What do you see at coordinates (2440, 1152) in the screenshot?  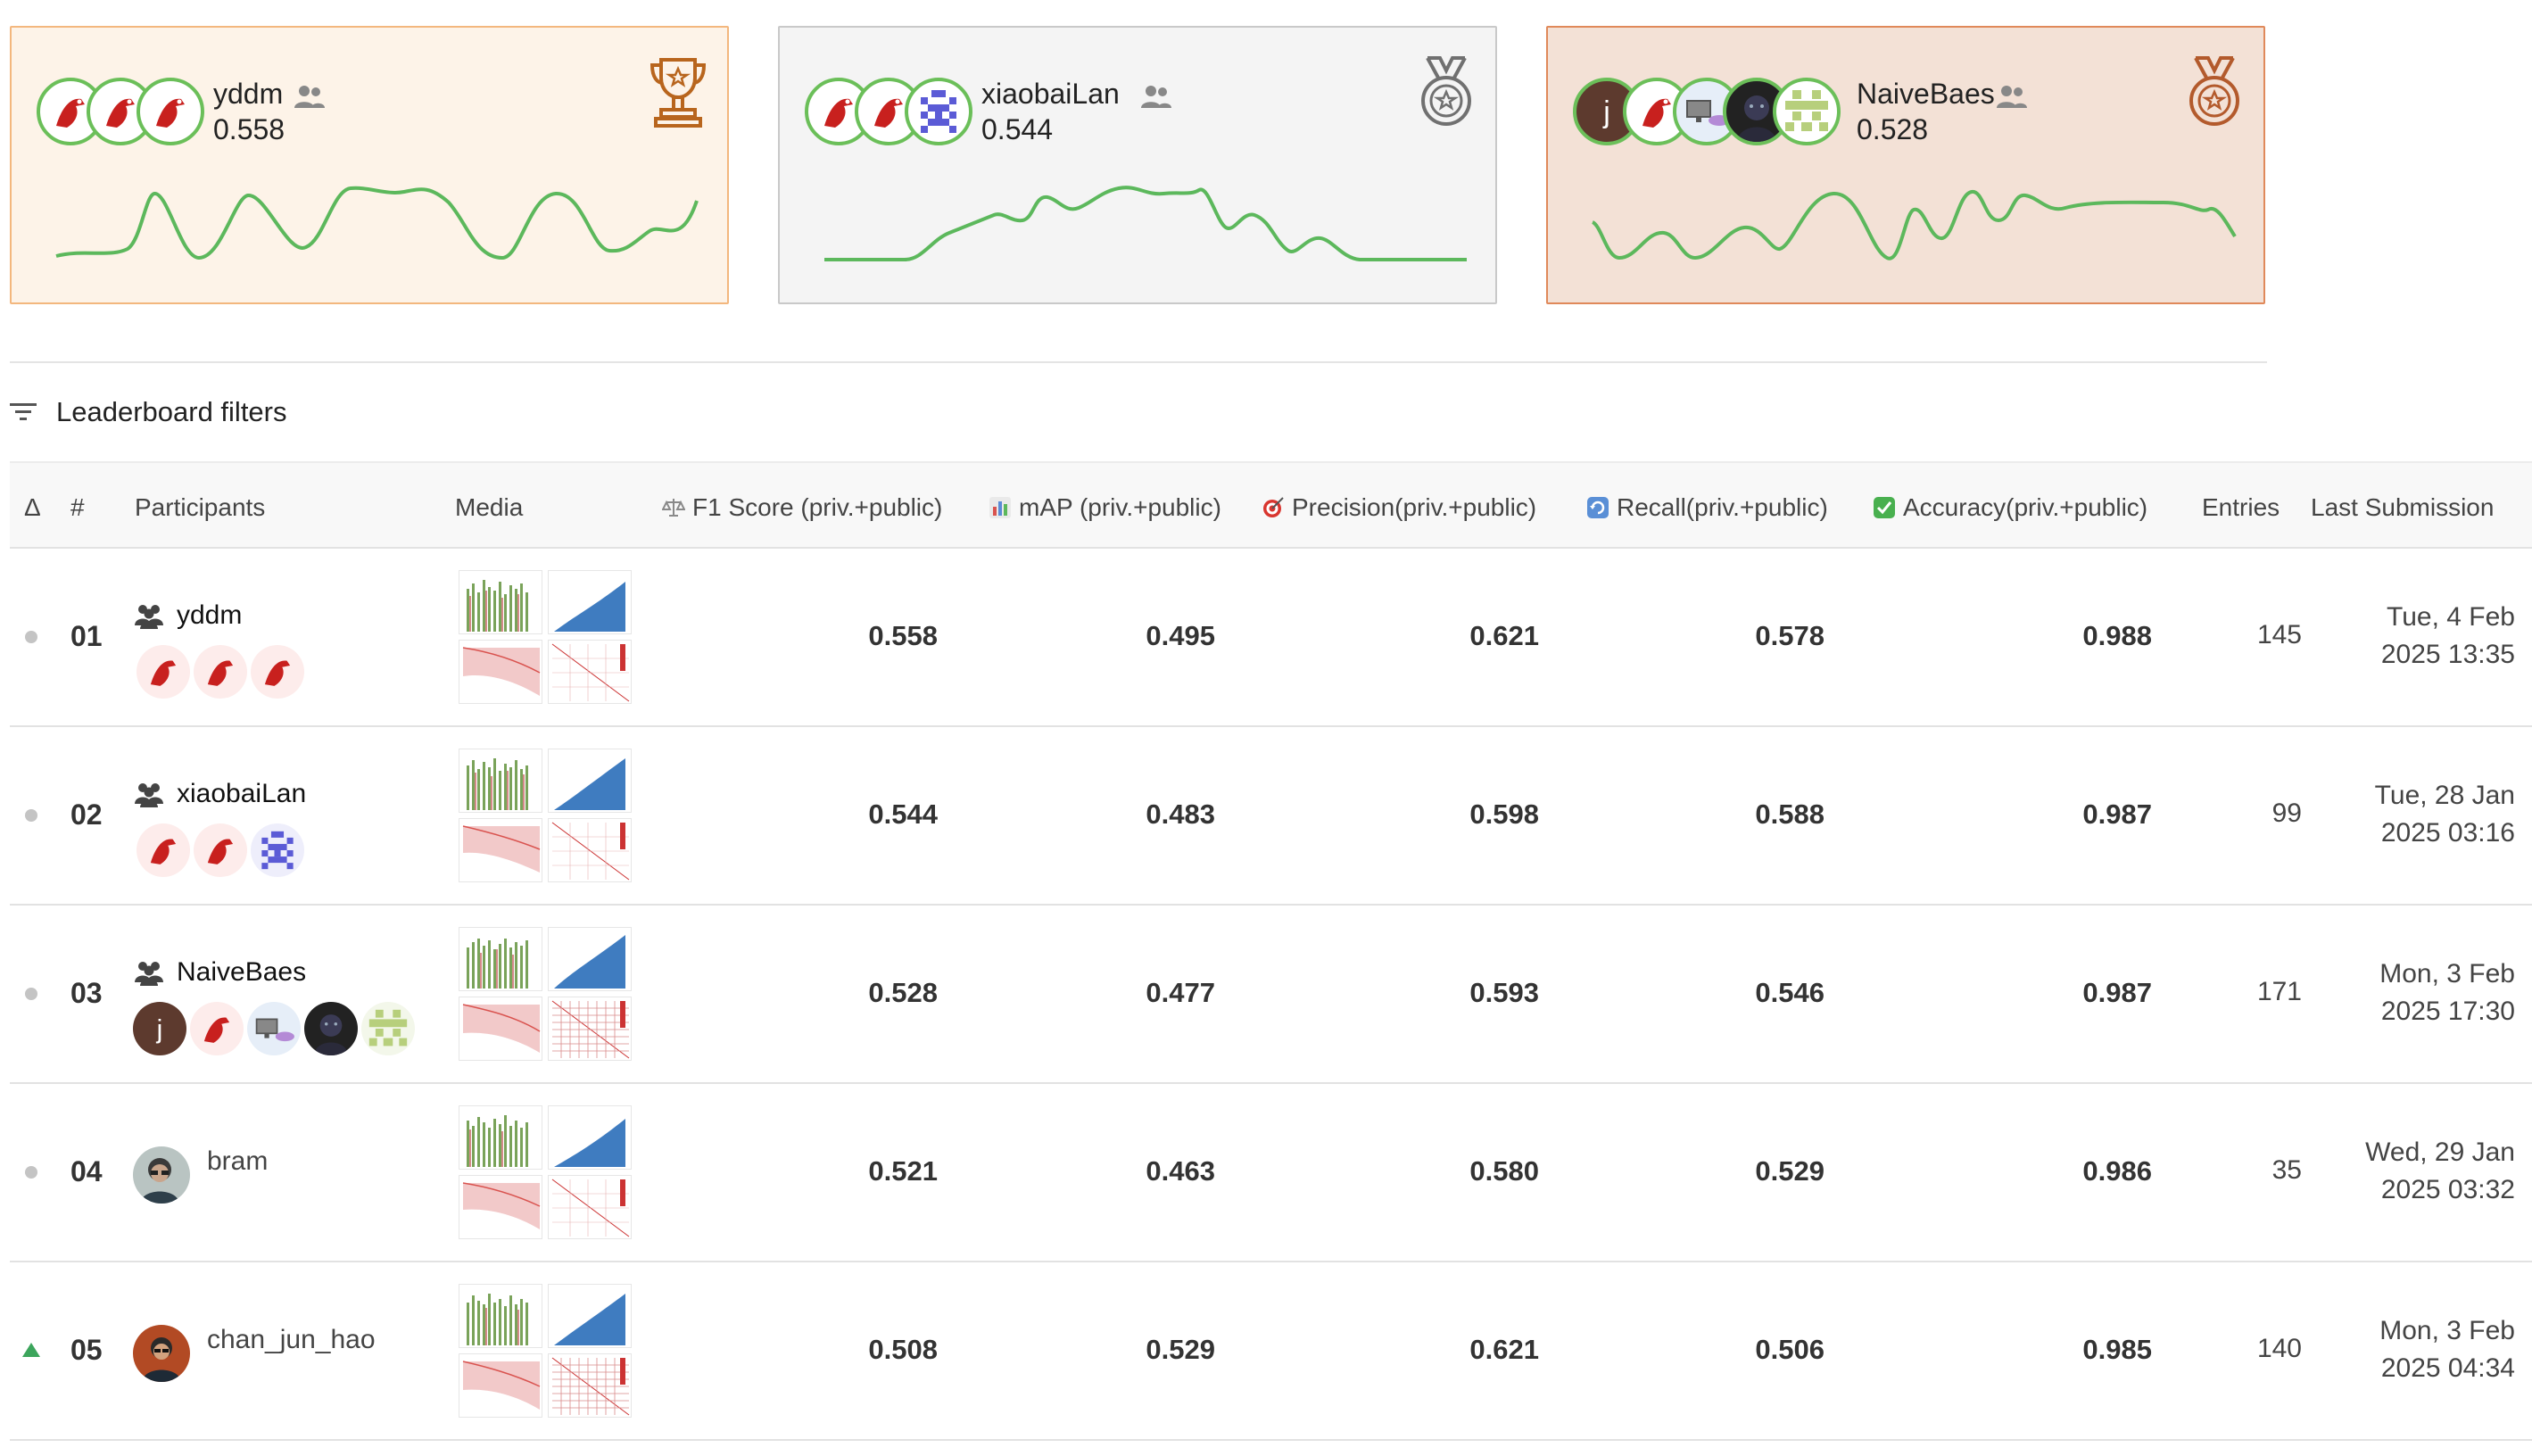 I see `last-submission-day: Wed, 29 Jan` at bounding box center [2440, 1152].